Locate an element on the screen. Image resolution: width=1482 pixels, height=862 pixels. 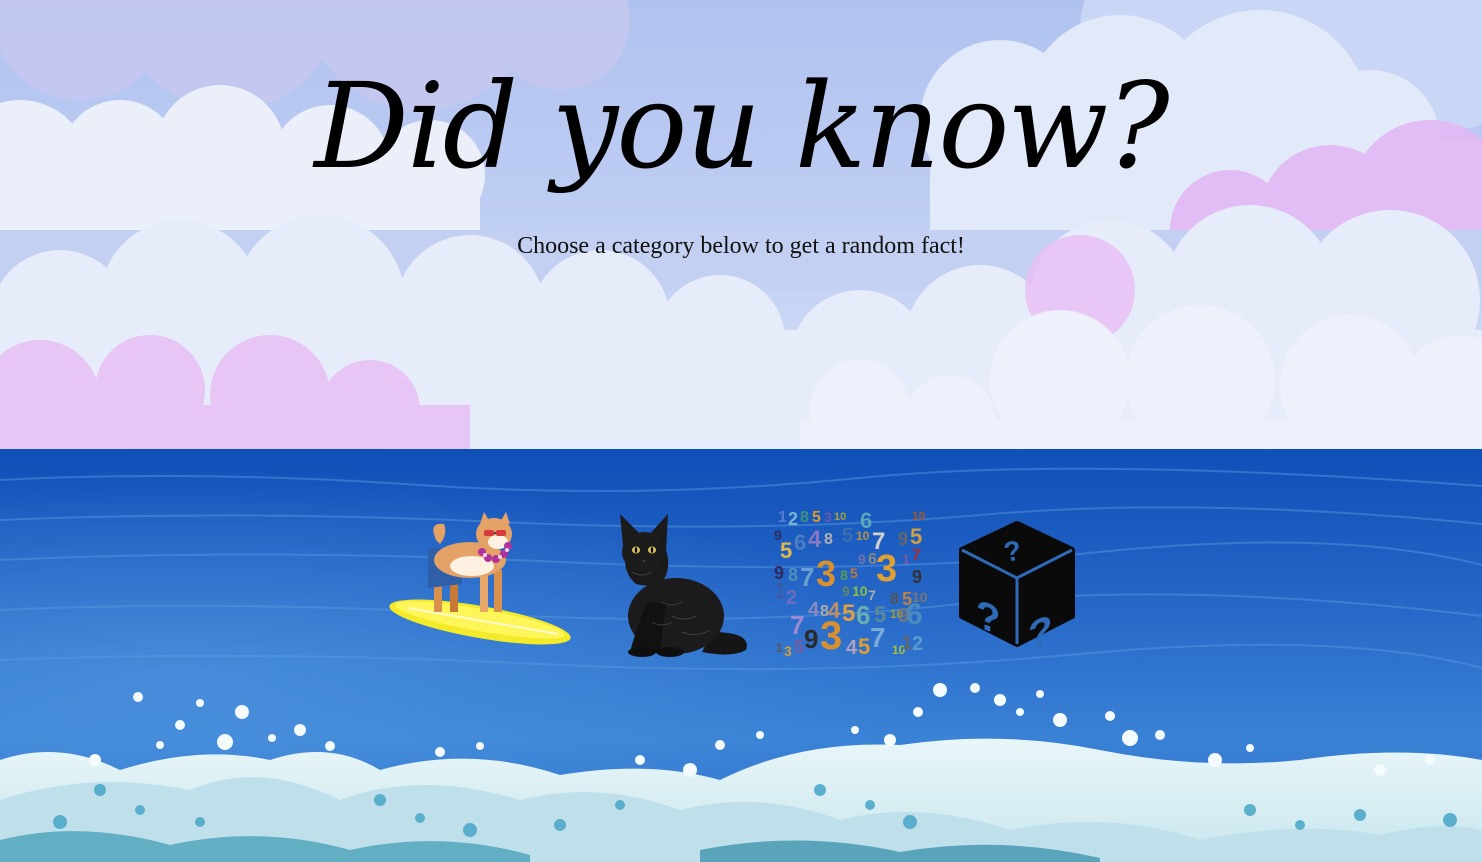
category-dog-button is located at coordinates (481, 582).